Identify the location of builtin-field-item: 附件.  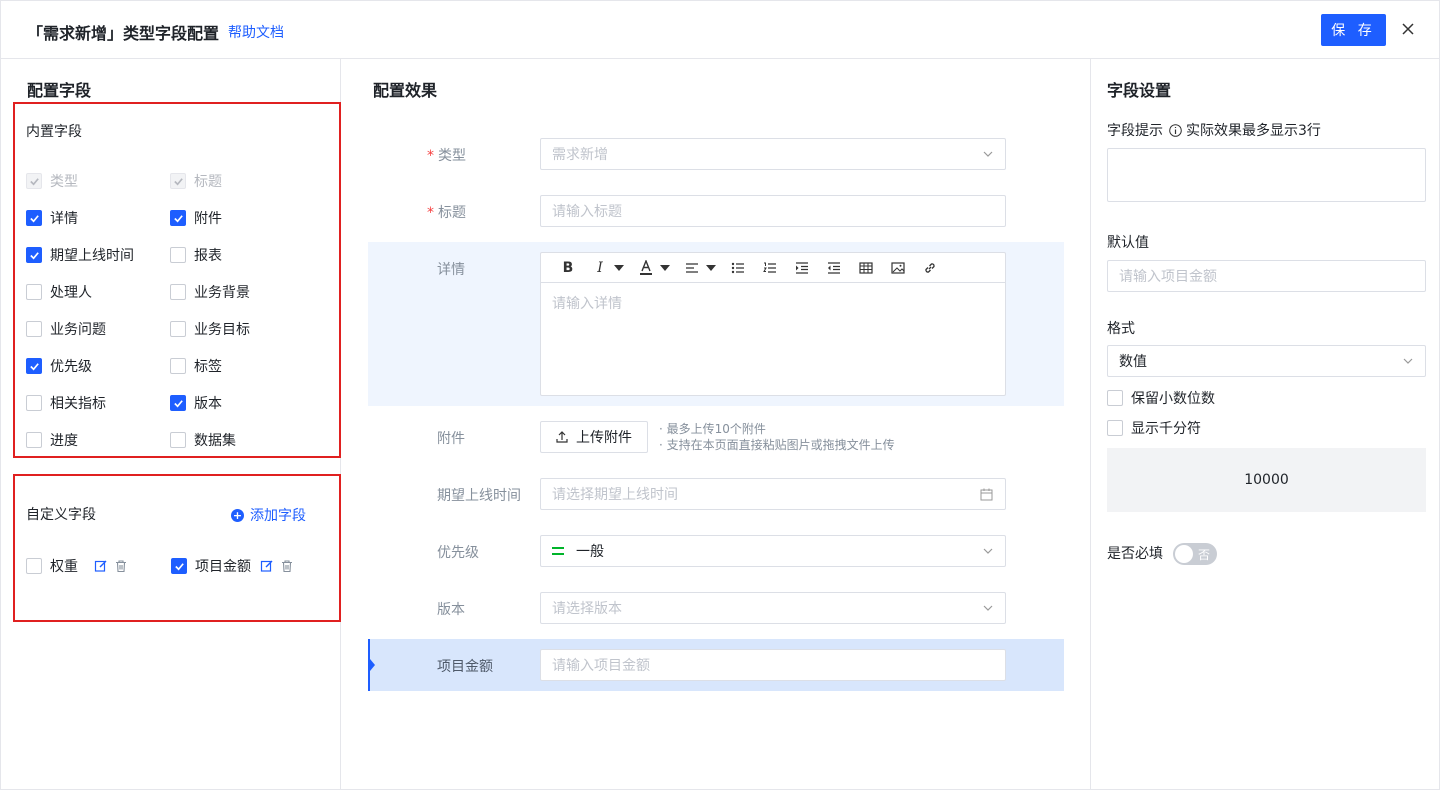
(196, 218).